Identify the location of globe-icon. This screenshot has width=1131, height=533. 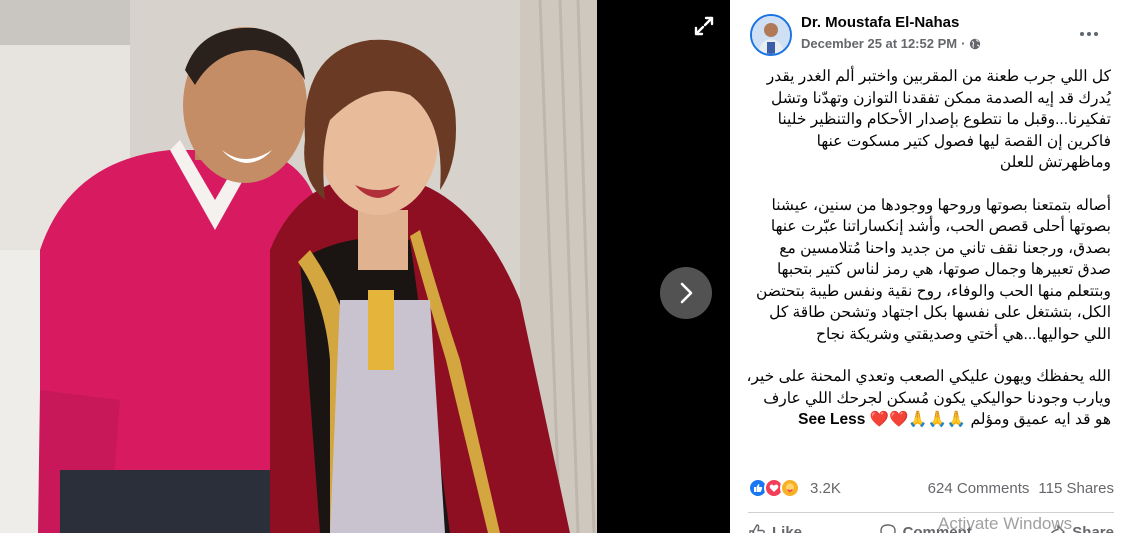
(975, 44).